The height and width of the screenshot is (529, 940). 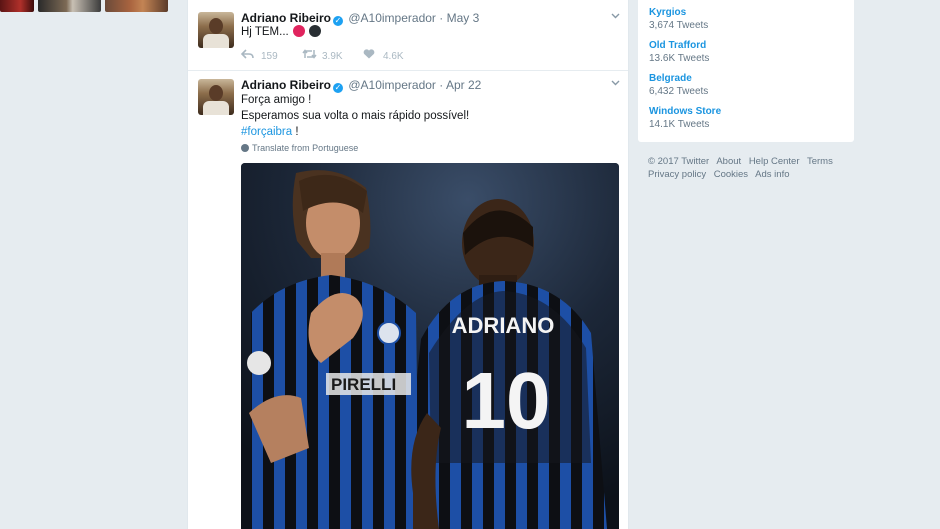 What do you see at coordinates (247, 55) in the screenshot?
I see `reply-icon` at bounding box center [247, 55].